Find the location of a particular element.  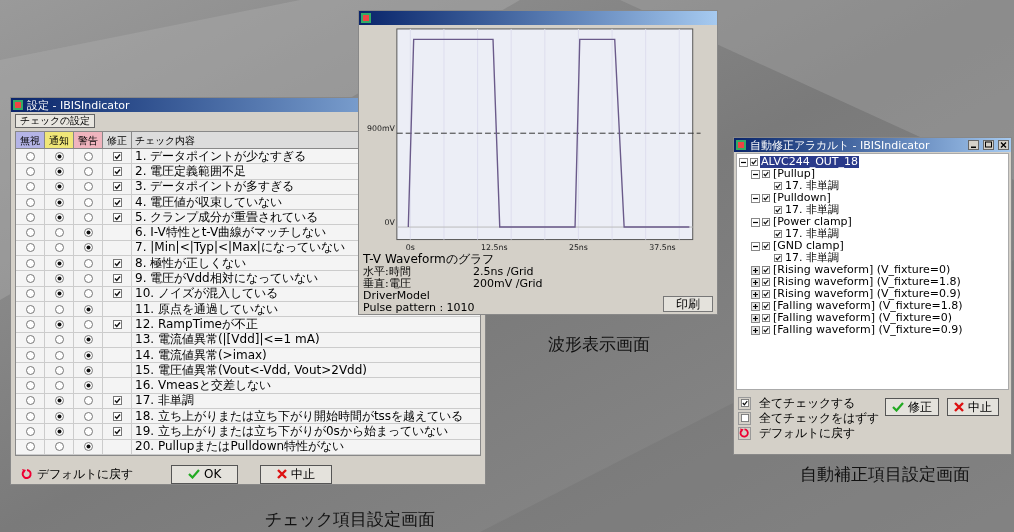

print-button: 印刷 is located at coordinates (688, 304).